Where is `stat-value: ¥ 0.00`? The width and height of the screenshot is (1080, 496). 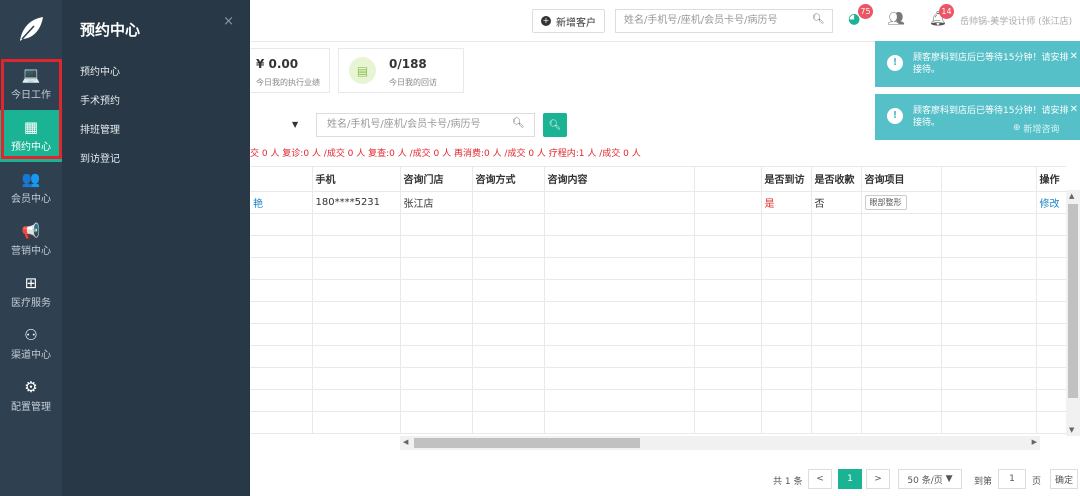 stat-value: ¥ 0.00 is located at coordinates (277, 64).